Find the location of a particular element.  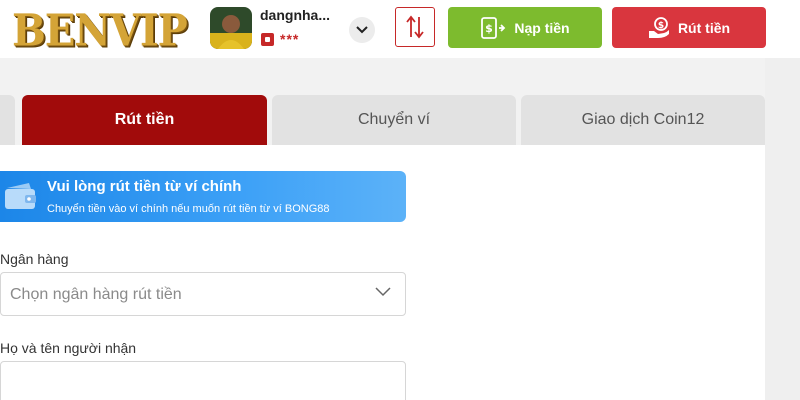

withdraw-label: Rút tiền is located at coordinates (704, 27).